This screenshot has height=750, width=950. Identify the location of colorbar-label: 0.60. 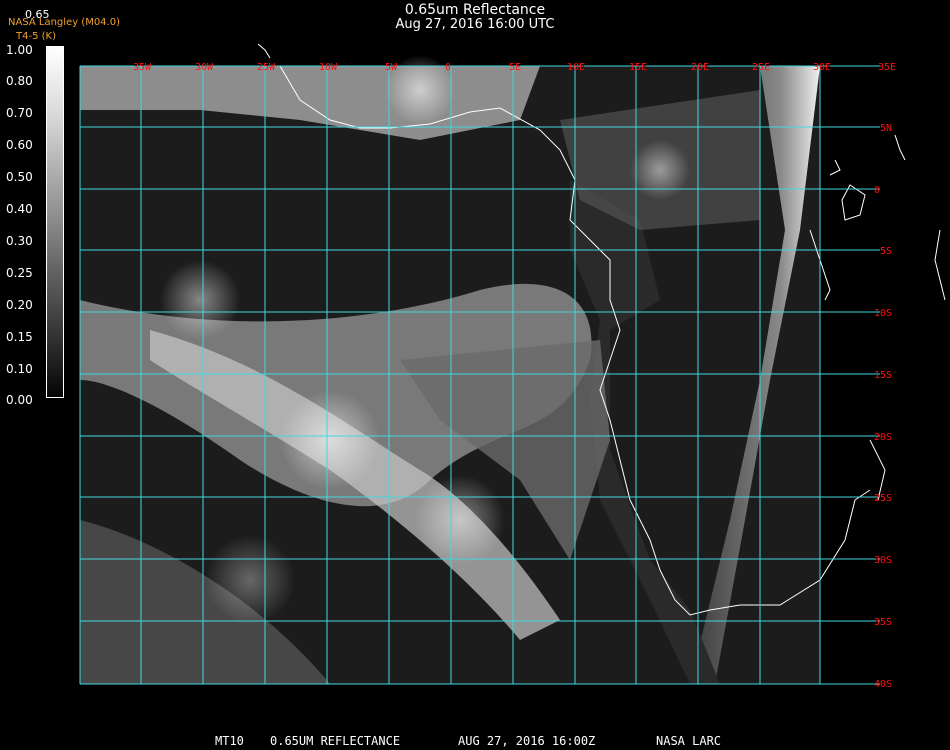
(19, 145).